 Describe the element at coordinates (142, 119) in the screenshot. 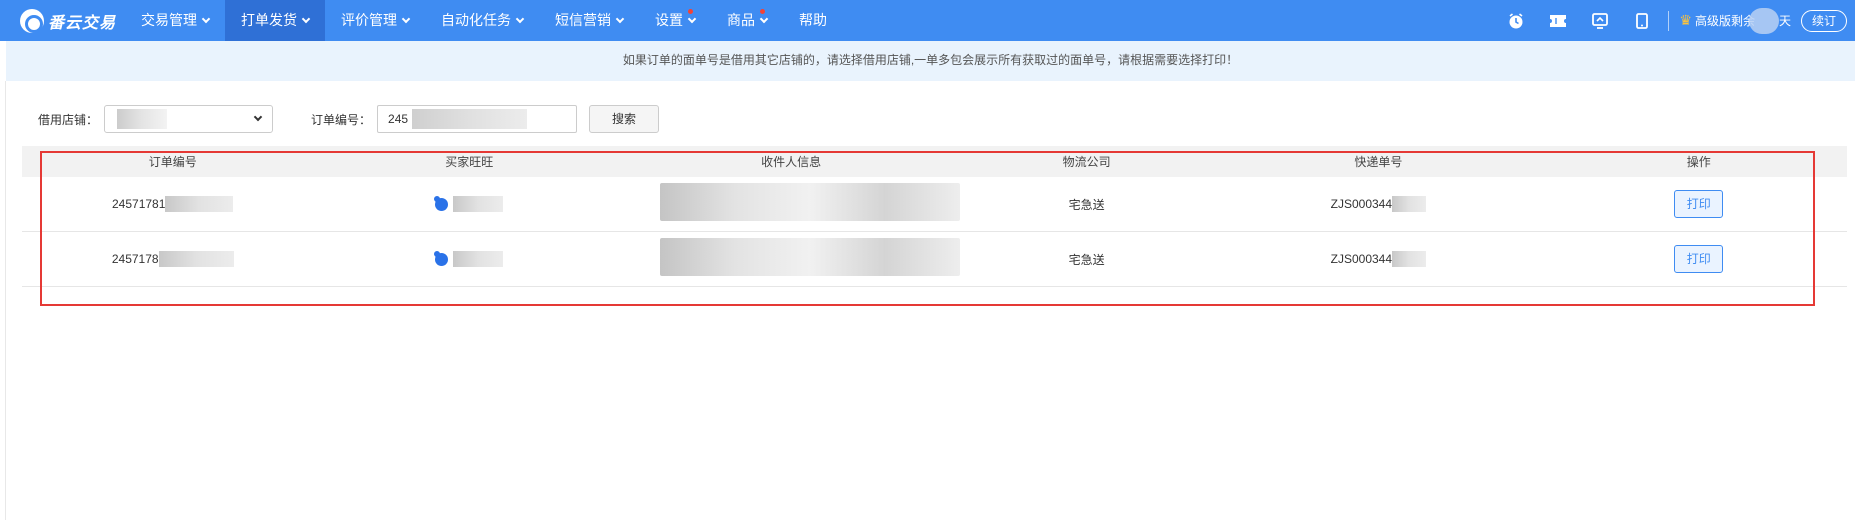

I see `shop-value-redacted` at that location.